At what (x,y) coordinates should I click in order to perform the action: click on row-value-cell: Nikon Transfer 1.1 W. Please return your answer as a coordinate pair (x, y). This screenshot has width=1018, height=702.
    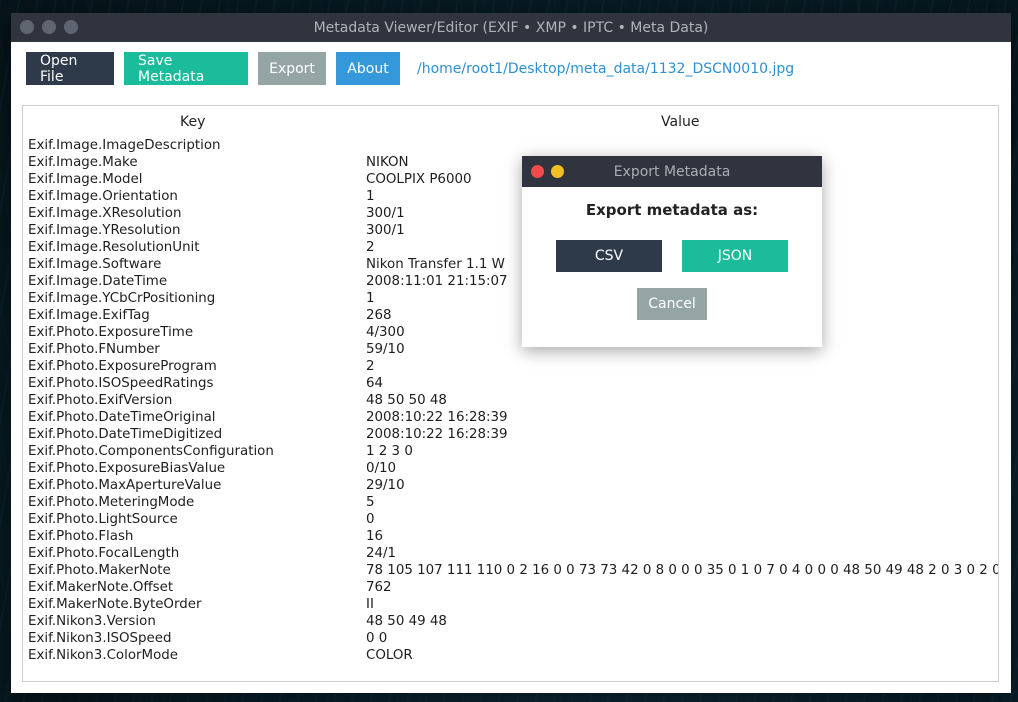
    Looking at the image, I should click on (435, 264).